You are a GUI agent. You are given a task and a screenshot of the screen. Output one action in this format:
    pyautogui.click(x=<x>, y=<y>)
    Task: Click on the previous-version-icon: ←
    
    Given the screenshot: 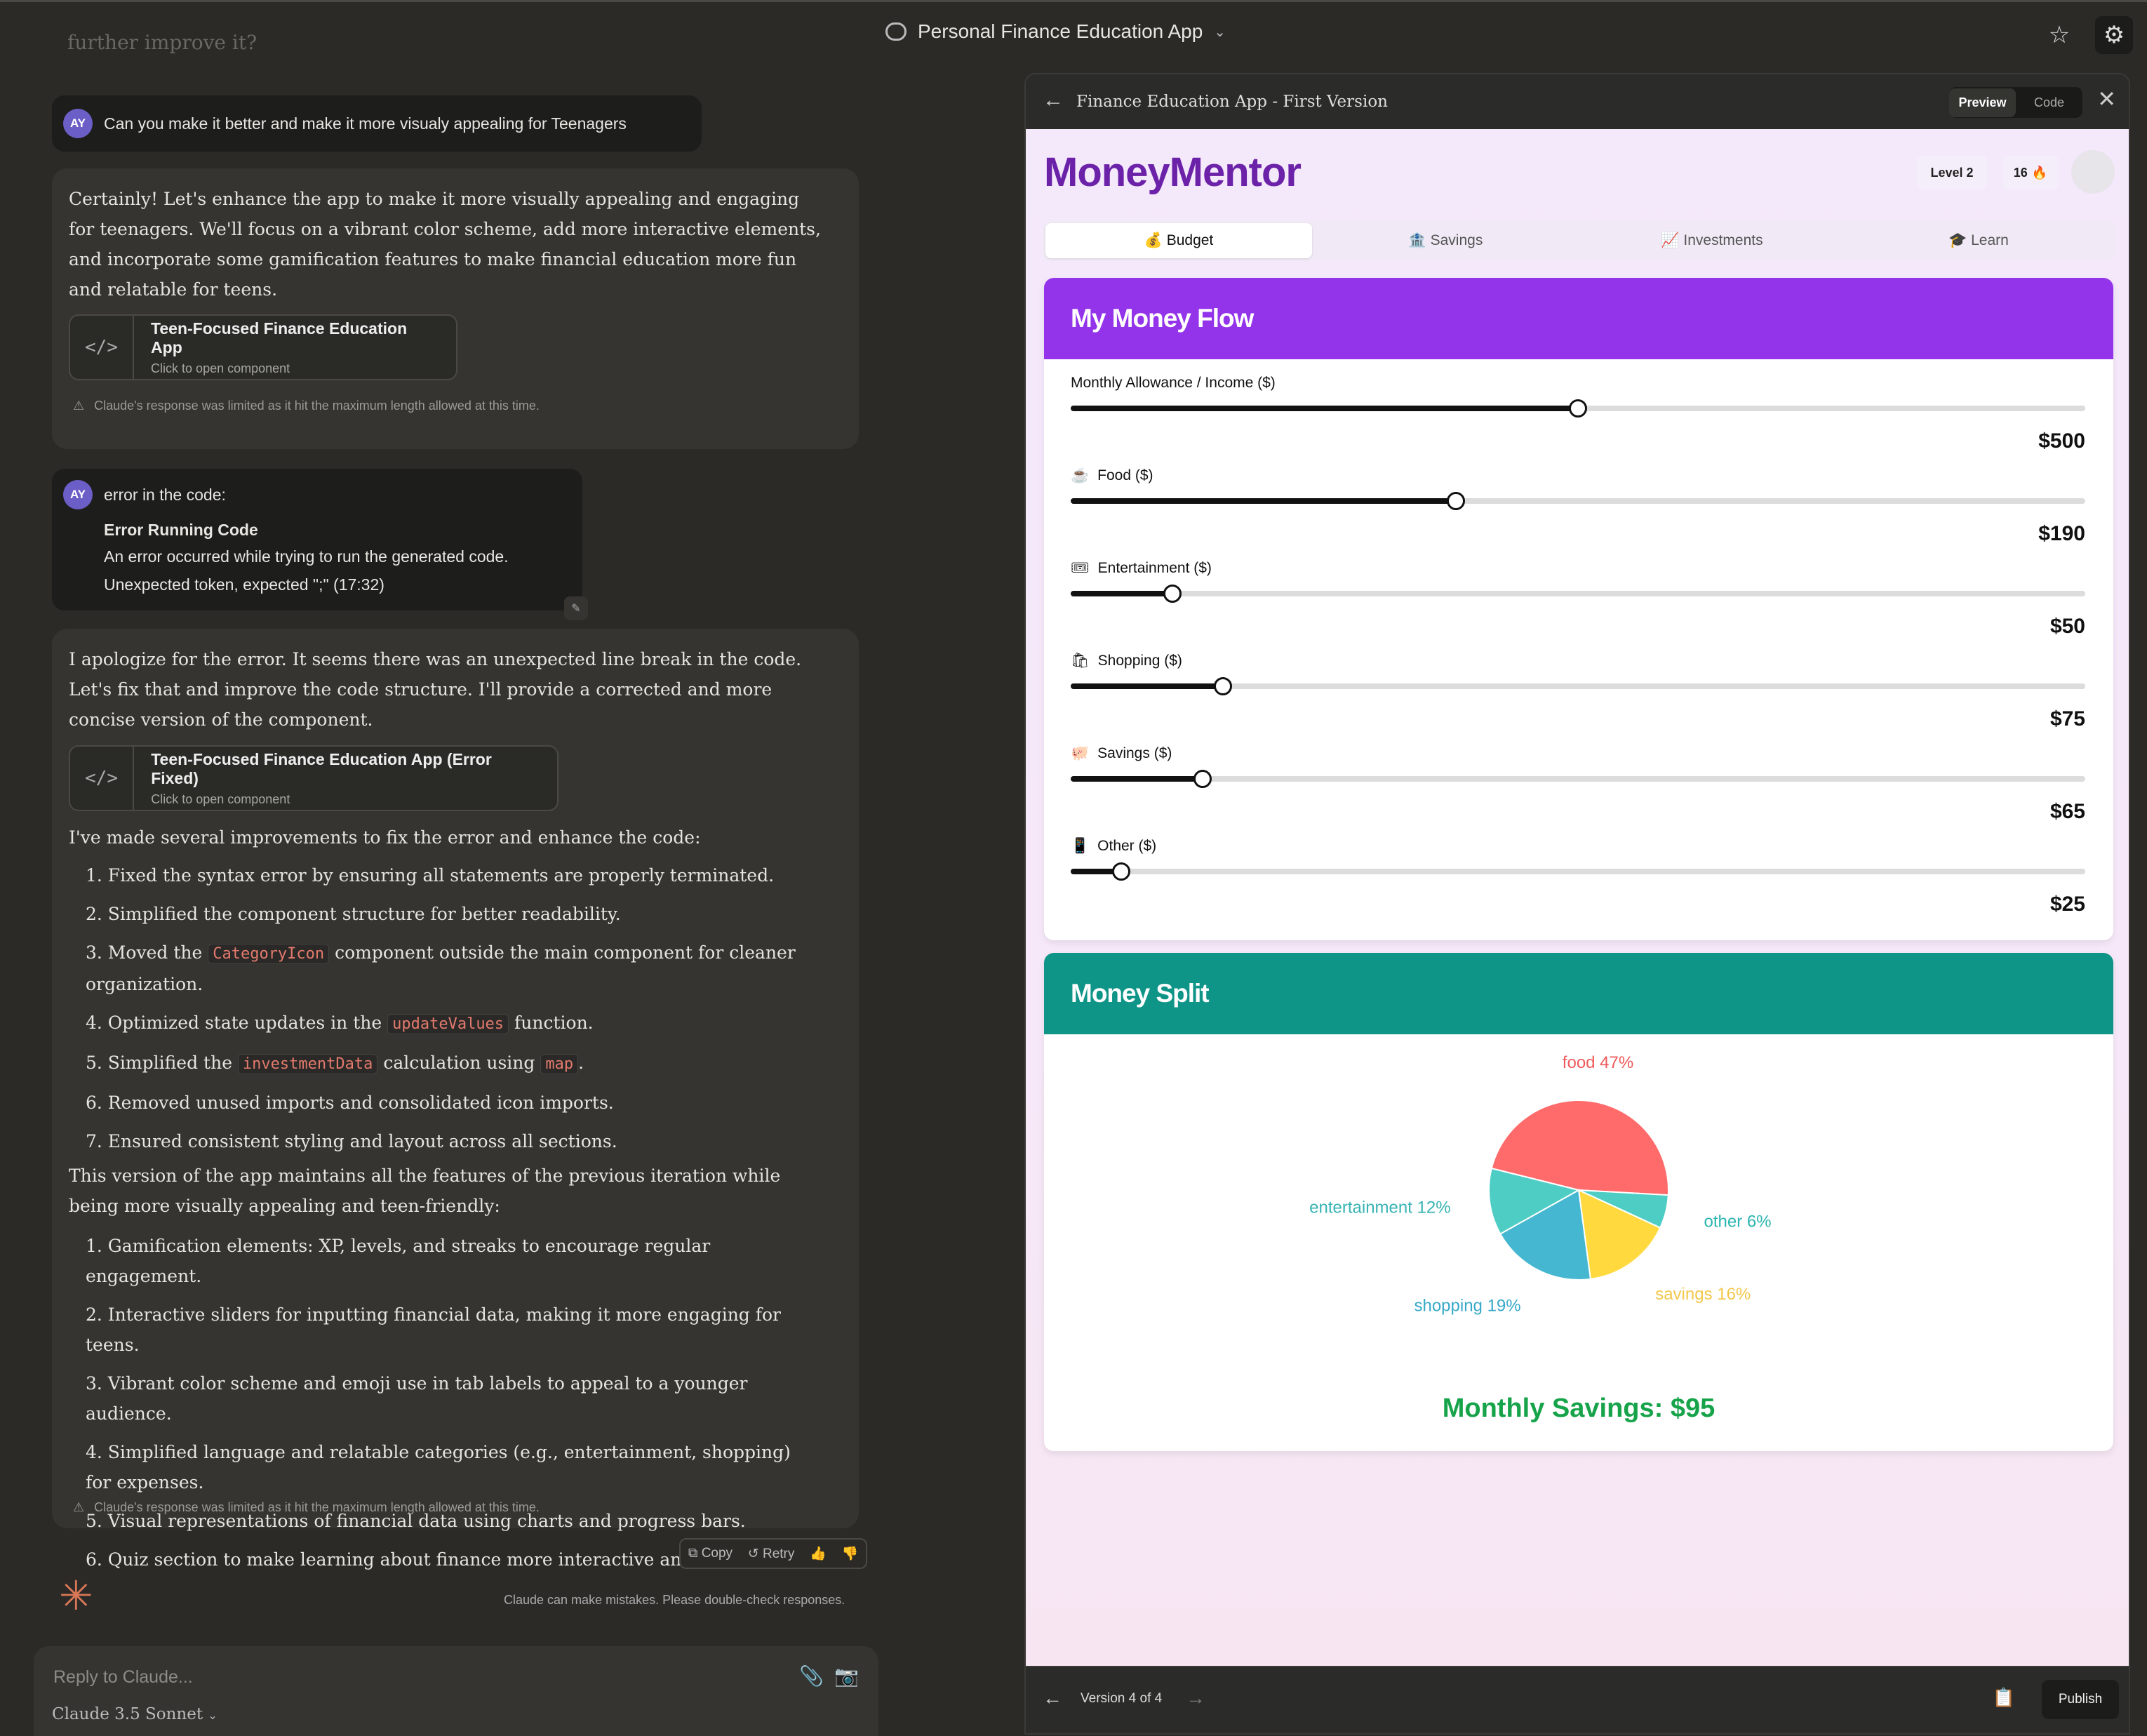 What is the action you would take?
    pyautogui.click(x=1052, y=1698)
    